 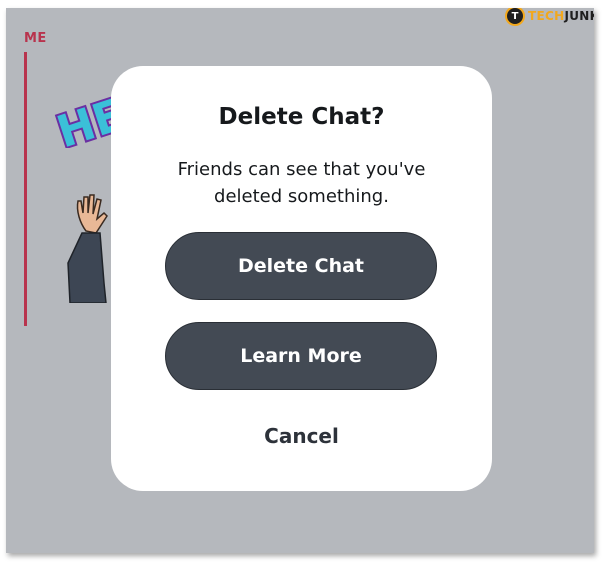 I want to click on brand-name-part1: TECH, so click(x=546, y=16).